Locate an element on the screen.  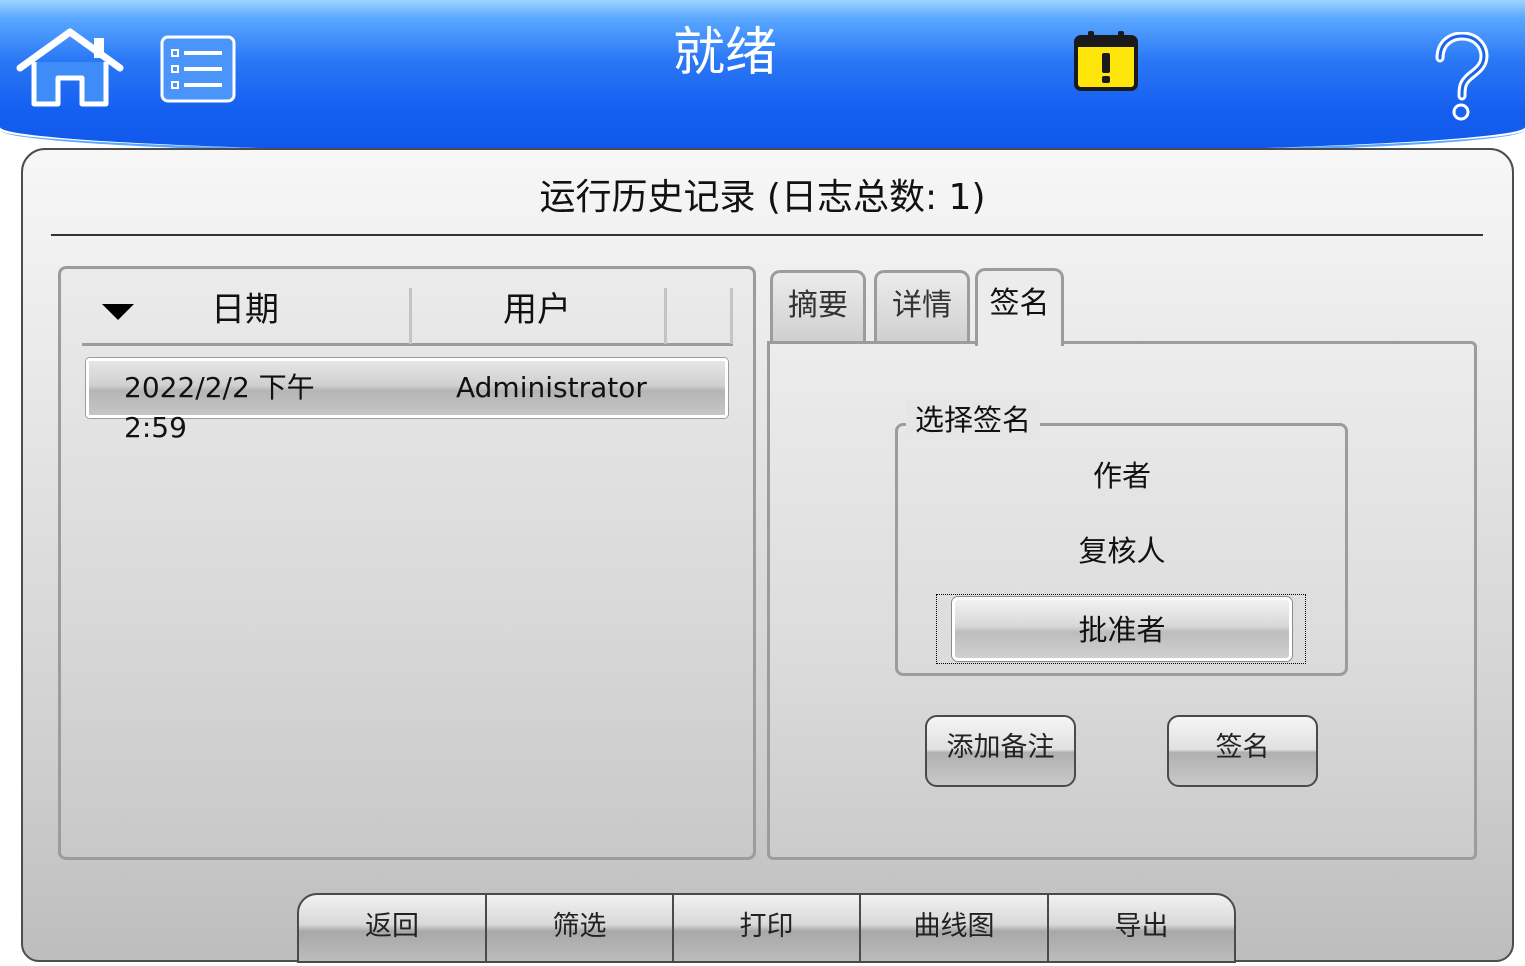
export-button: 导出 is located at coordinates (1141, 928).